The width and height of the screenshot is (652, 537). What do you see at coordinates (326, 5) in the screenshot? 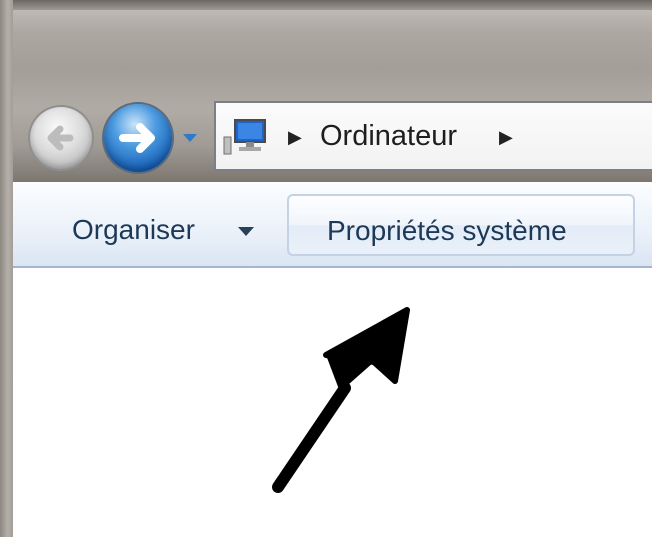
I see `window-top-edge` at bounding box center [326, 5].